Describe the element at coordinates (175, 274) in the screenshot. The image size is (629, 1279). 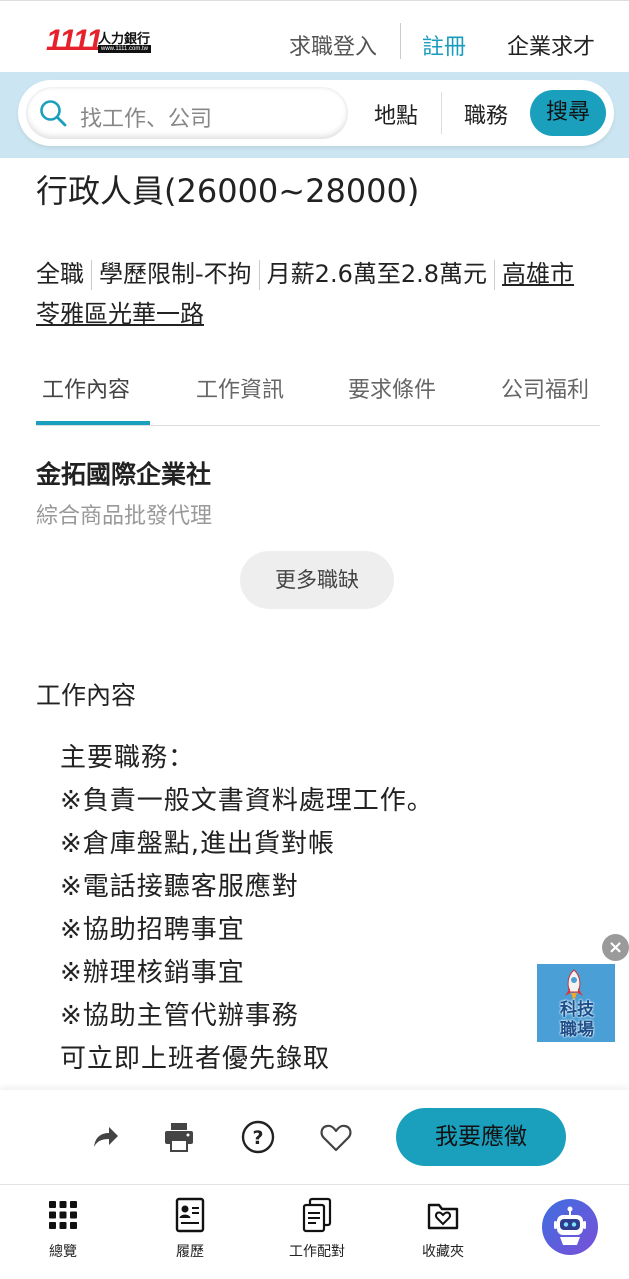
I see `job-education: 學歷限制-不拘` at that location.